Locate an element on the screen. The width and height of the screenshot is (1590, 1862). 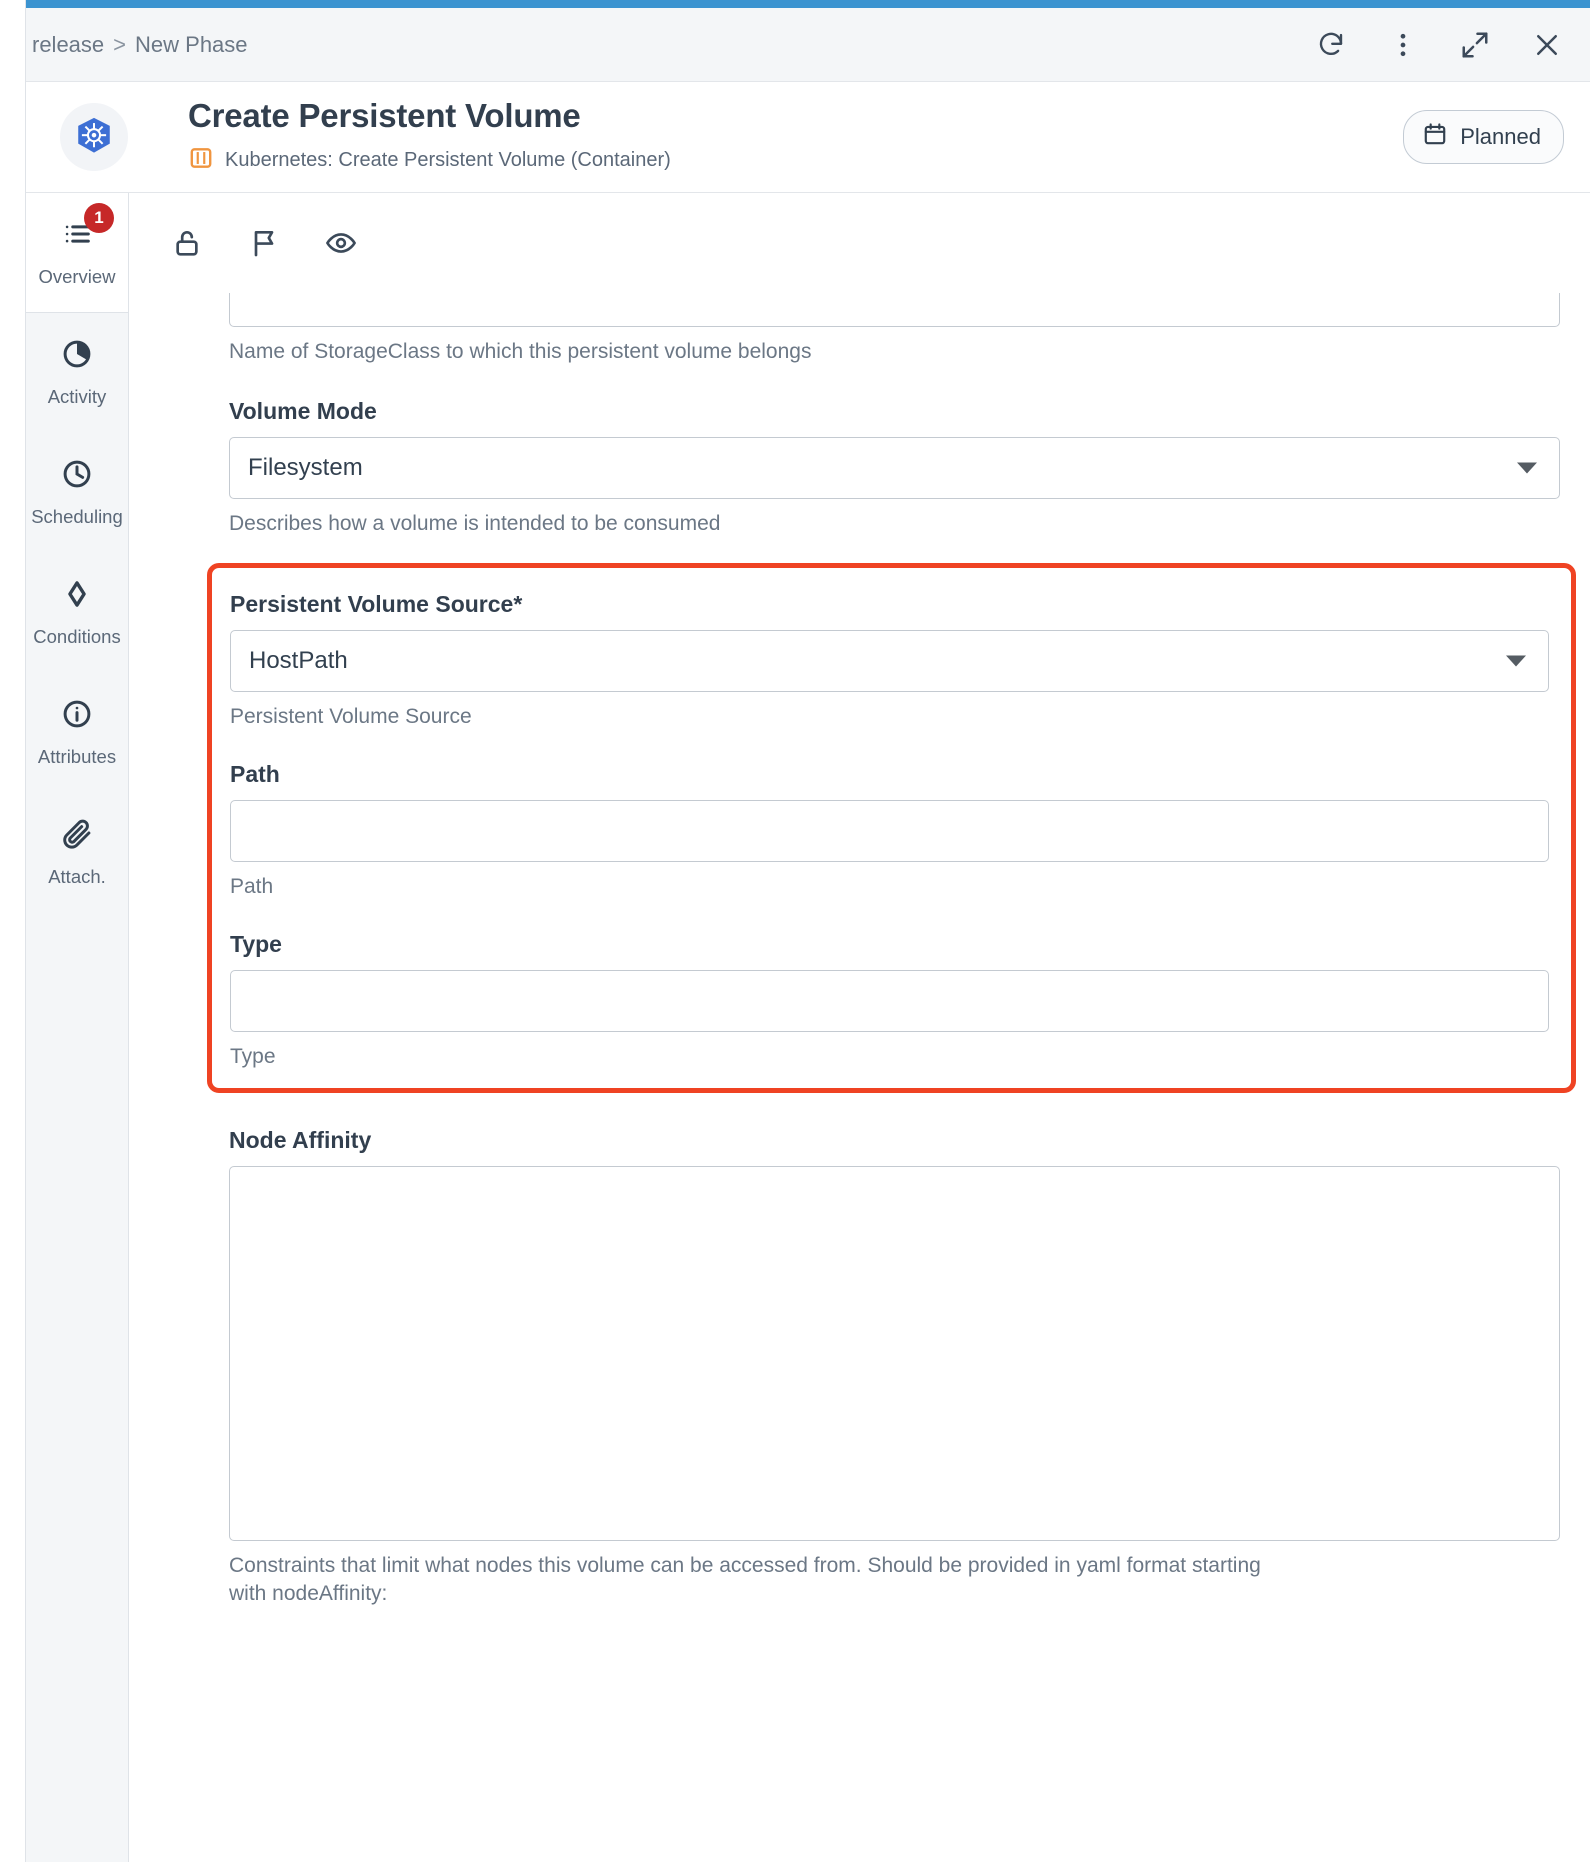
required-marker: * is located at coordinates (518, 603).